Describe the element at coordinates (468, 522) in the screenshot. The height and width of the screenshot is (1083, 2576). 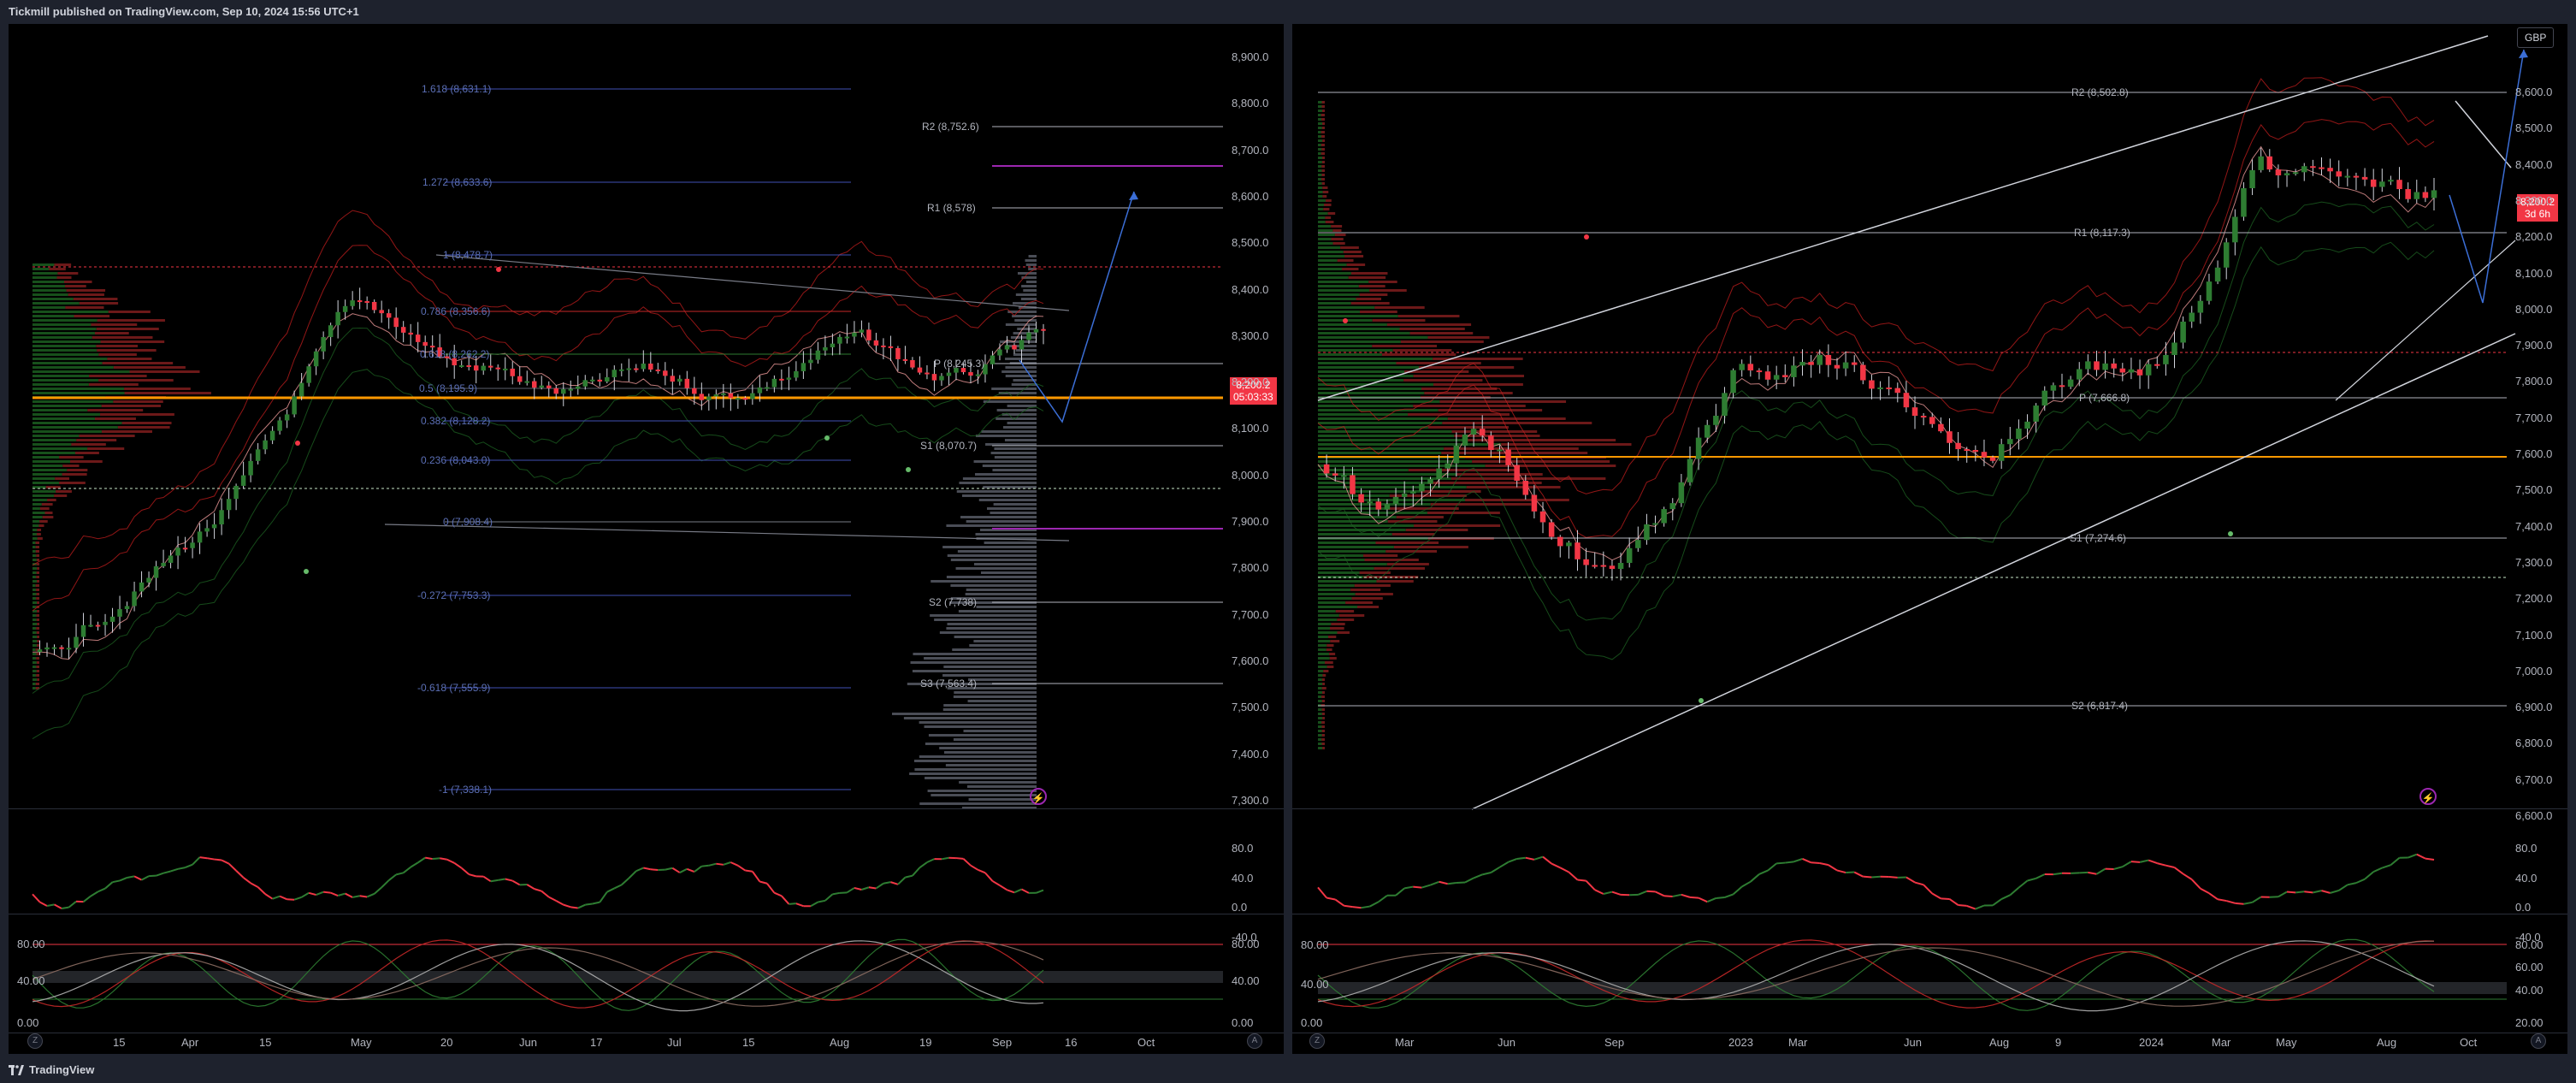
I see `fib-level-label: 0 (7,908.4)` at that location.